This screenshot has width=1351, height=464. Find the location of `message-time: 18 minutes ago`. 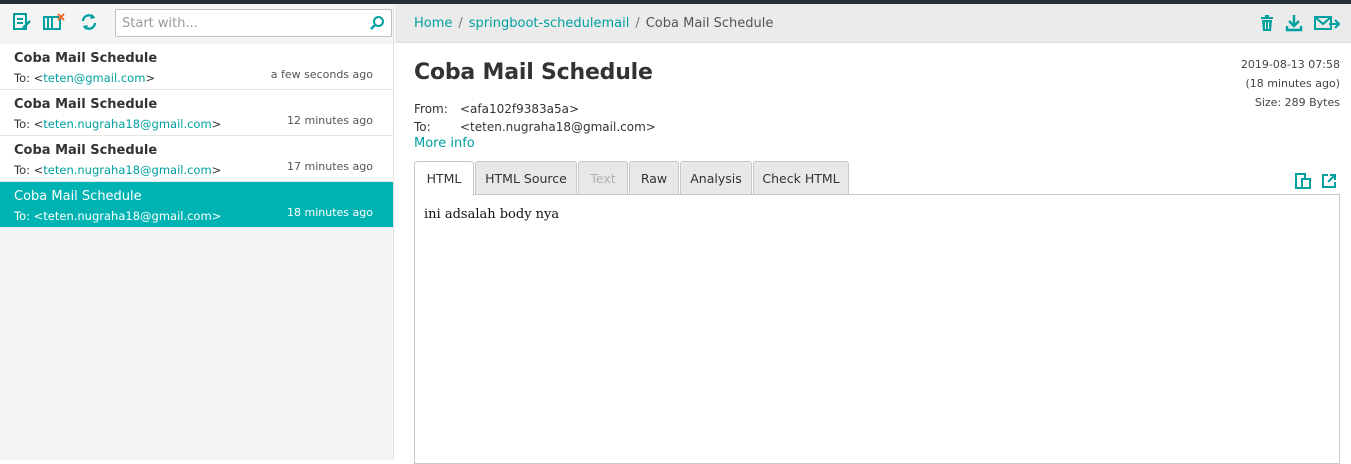

message-time: 18 minutes ago is located at coordinates (330, 212).